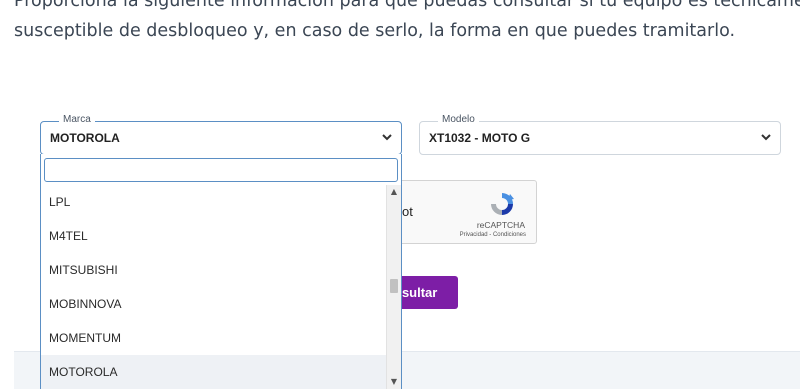 Image resolution: width=800 pixels, height=389 pixels. Describe the element at coordinates (480, 138) in the screenshot. I see `modelo-value: XT1032 - MOTO G` at that location.